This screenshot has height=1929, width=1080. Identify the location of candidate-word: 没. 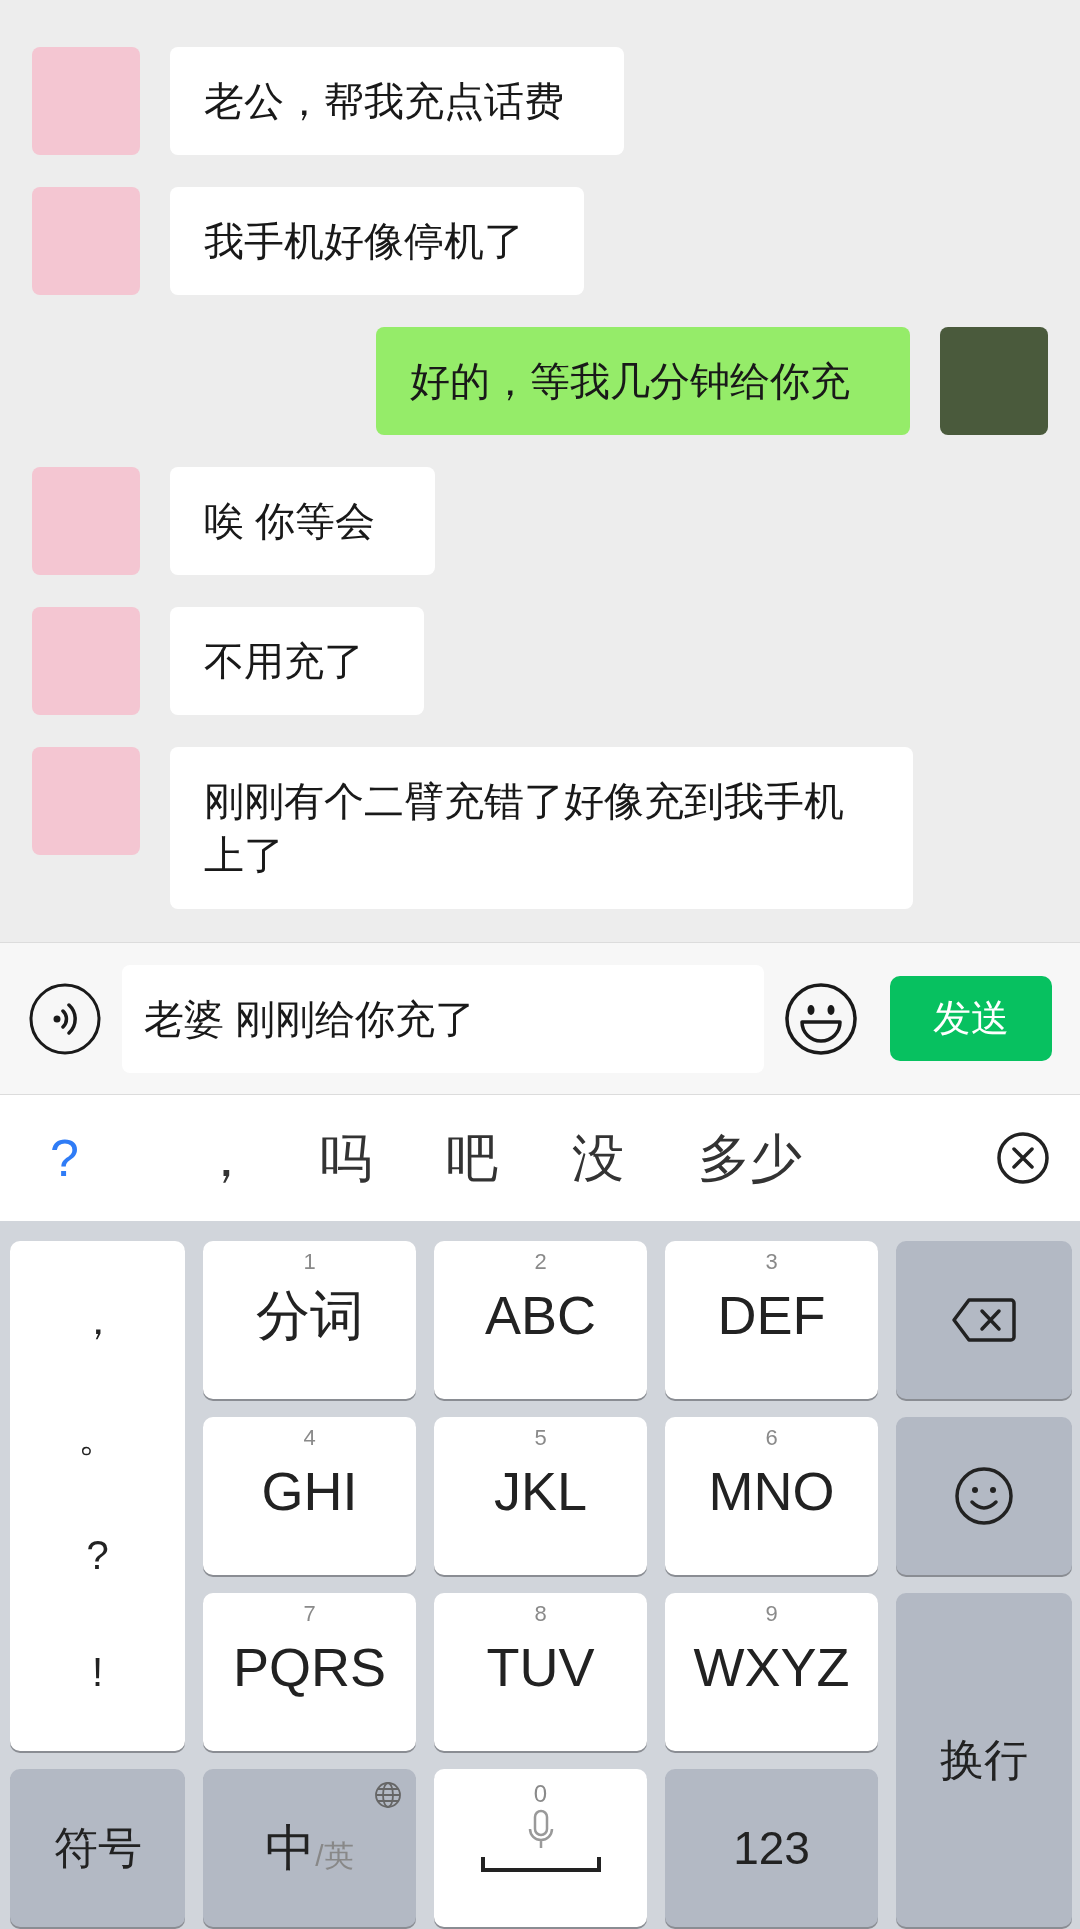
(635, 1158).